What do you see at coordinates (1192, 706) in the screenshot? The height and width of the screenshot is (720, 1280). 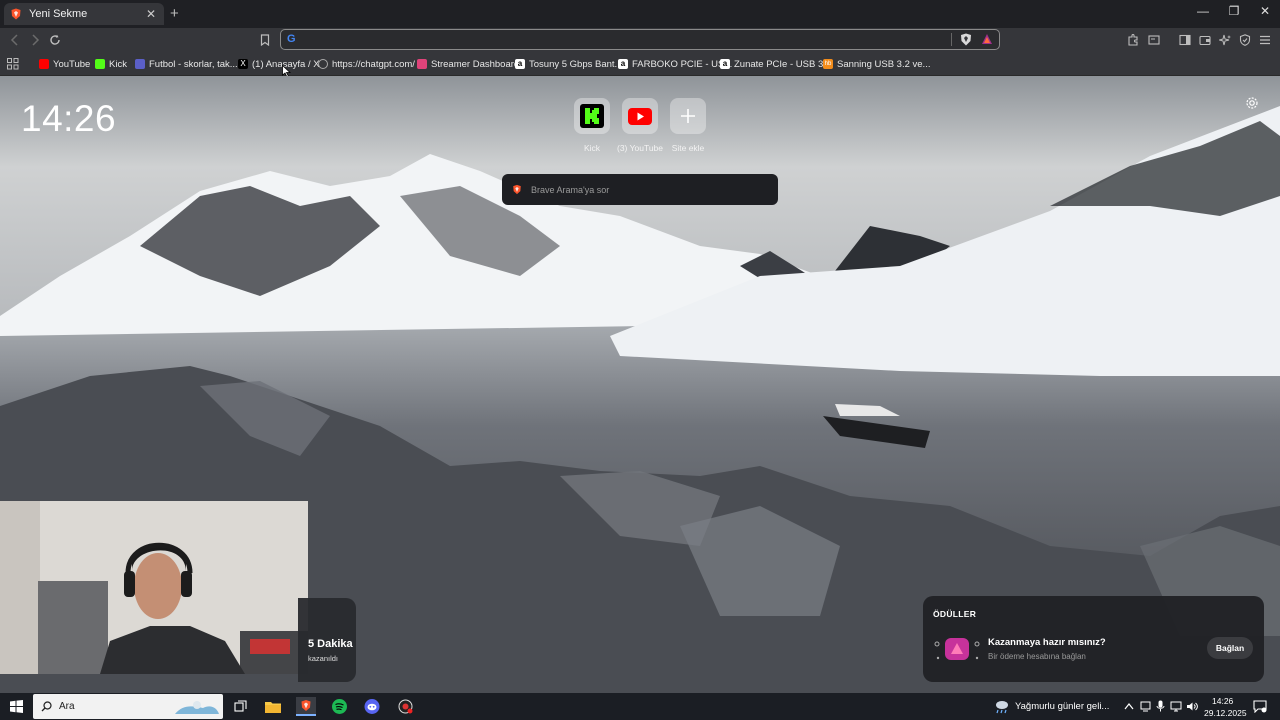 I see `volume-icon` at bounding box center [1192, 706].